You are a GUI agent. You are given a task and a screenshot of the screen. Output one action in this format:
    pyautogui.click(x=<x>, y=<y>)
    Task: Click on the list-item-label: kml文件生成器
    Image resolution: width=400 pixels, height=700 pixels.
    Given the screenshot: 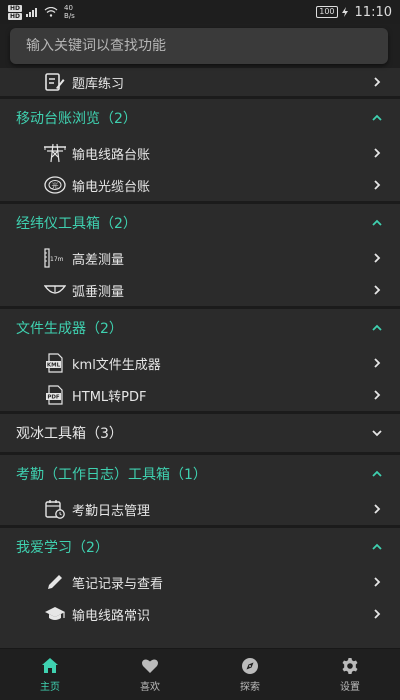 What is the action you would take?
    pyautogui.click(x=116, y=365)
    